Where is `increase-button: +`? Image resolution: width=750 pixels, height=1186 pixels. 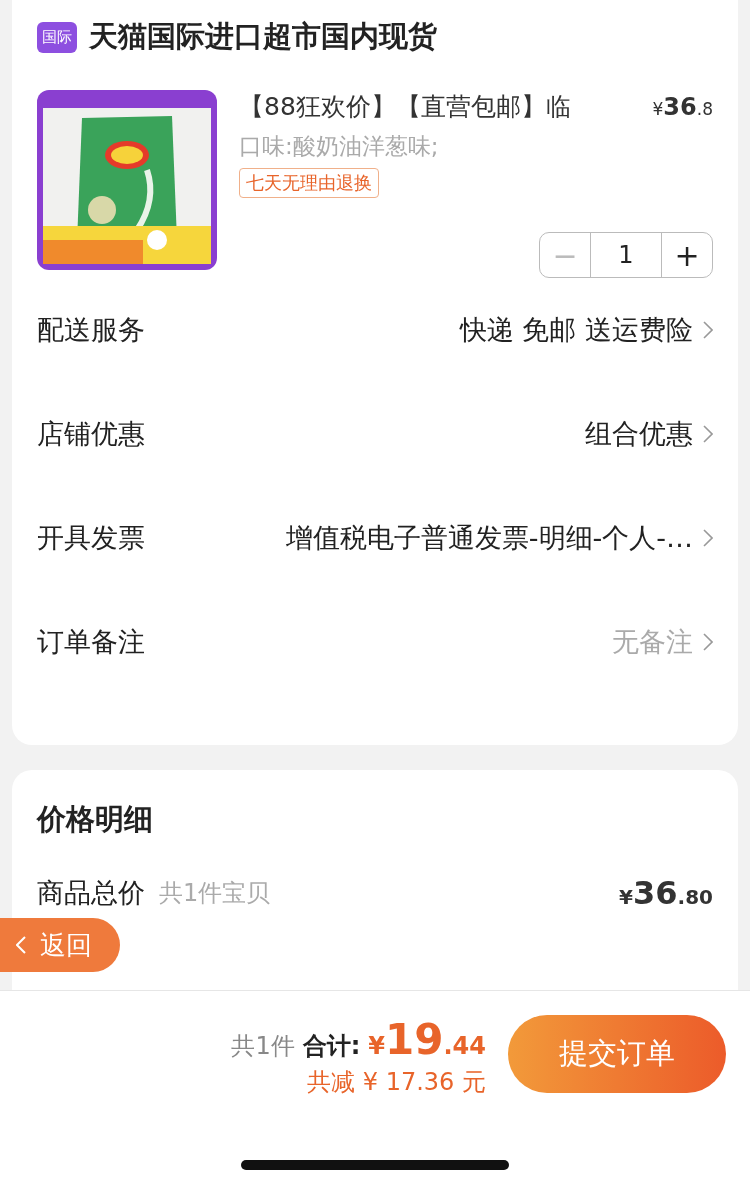
increase-button: + is located at coordinates (687, 255).